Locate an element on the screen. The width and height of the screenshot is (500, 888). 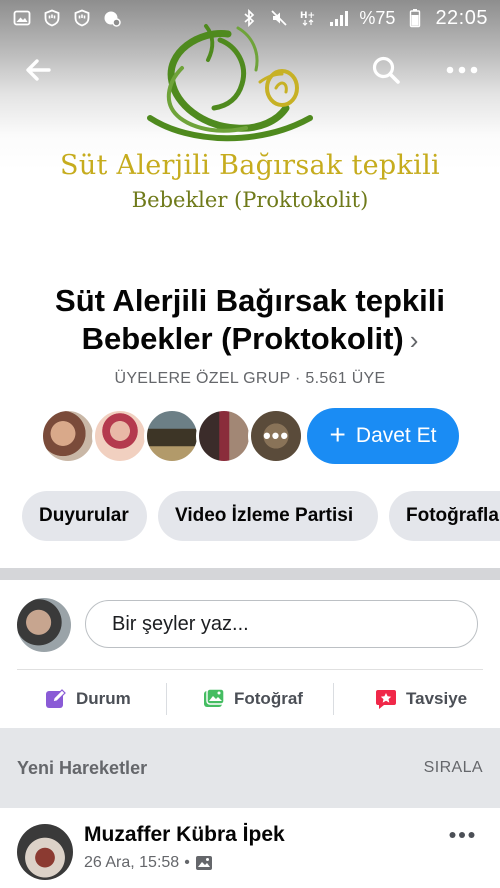
top-nav-bar is located at coordinates (250, 70).